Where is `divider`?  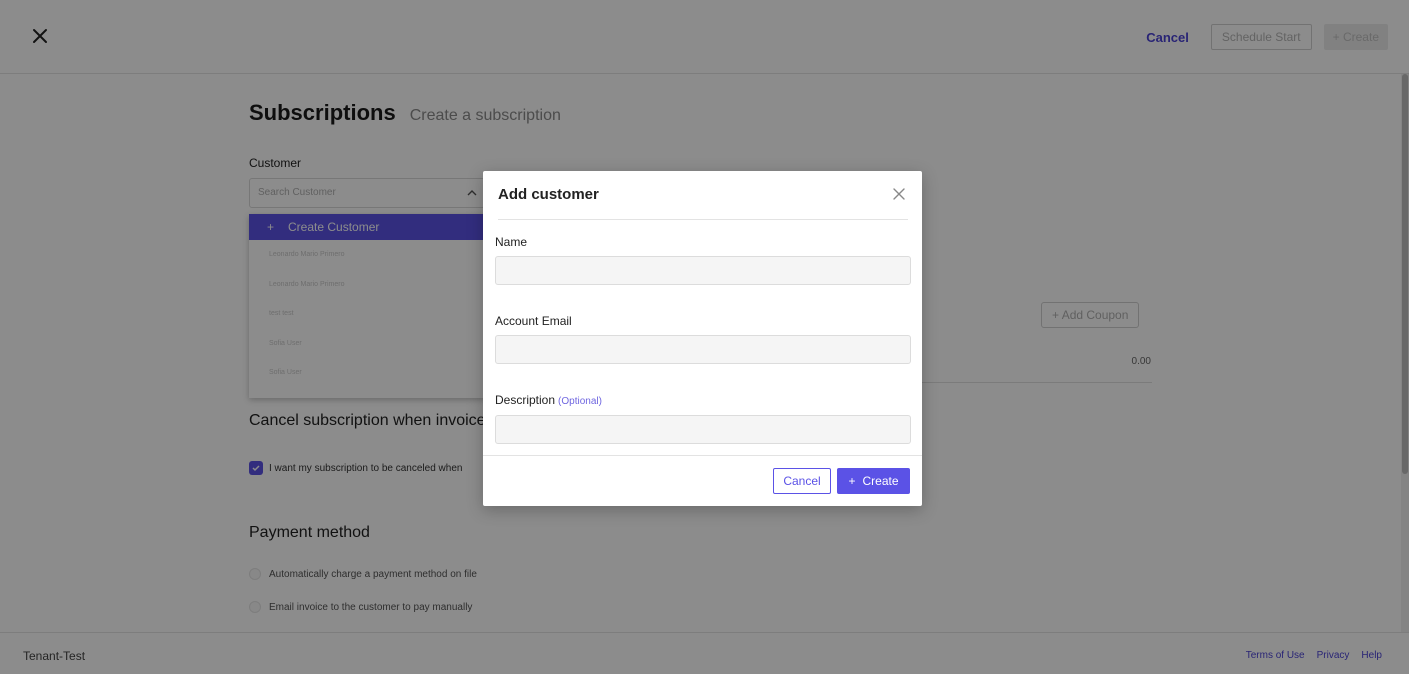
divider is located at coordinates (702, 455).